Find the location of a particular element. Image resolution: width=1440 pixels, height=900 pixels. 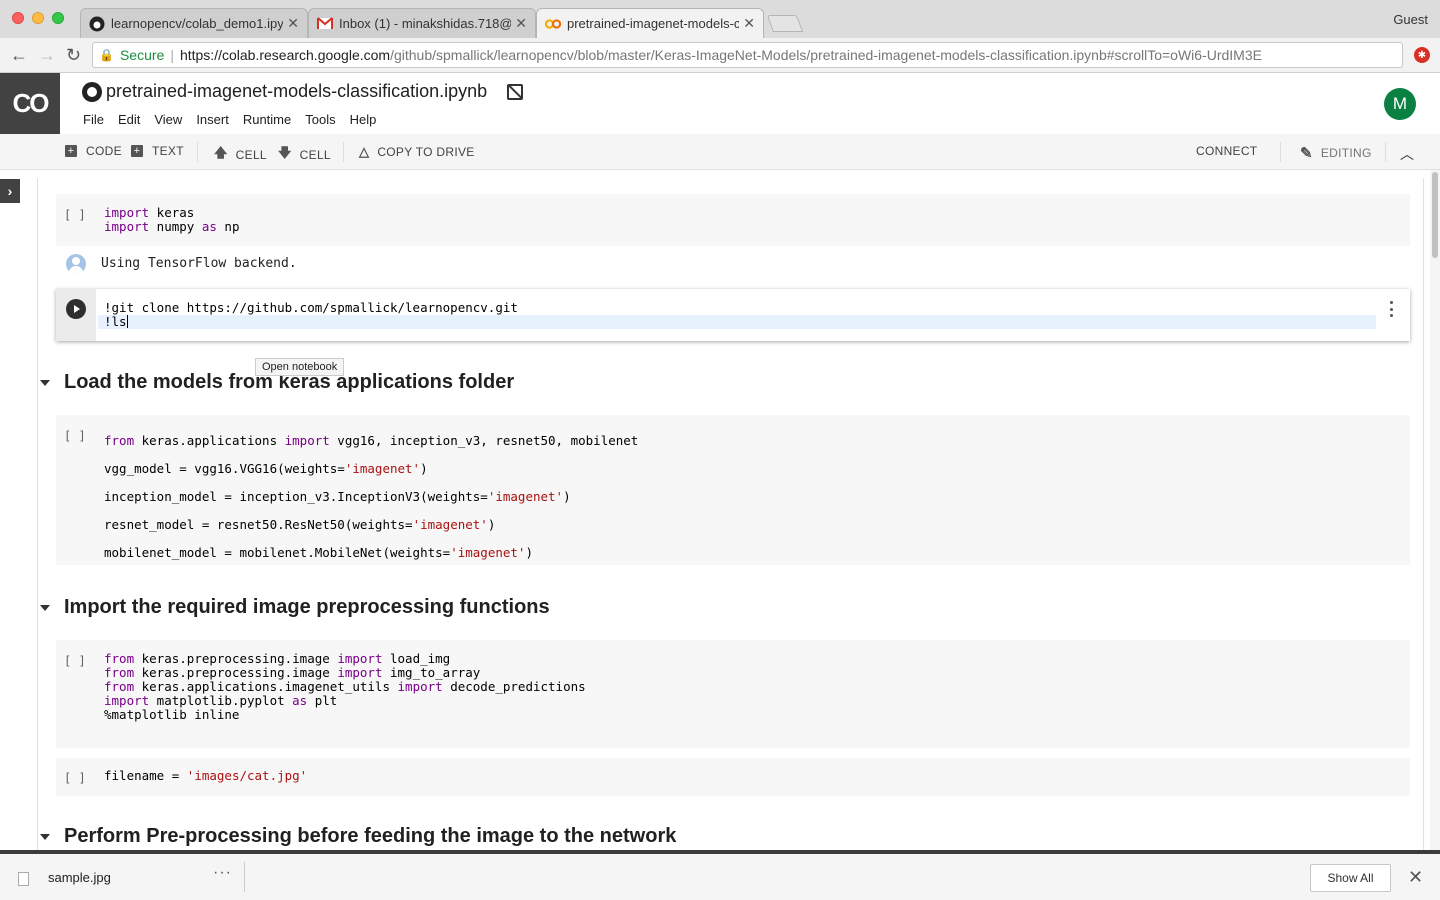

browser-tab-gmail: Inbox (1) - minakshidas.718@g ✕ is located at coordinates (422, 23).